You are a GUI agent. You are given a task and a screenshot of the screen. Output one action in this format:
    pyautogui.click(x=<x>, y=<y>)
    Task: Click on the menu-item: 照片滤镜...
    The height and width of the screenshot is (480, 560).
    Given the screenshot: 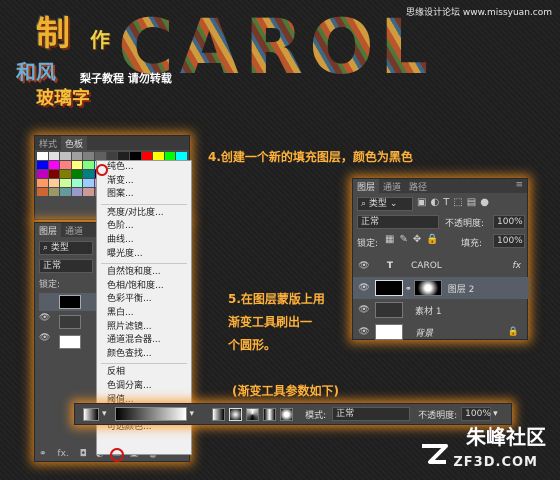 What is the action you would take?
    pyautogui.click(x=144, y=328)
    